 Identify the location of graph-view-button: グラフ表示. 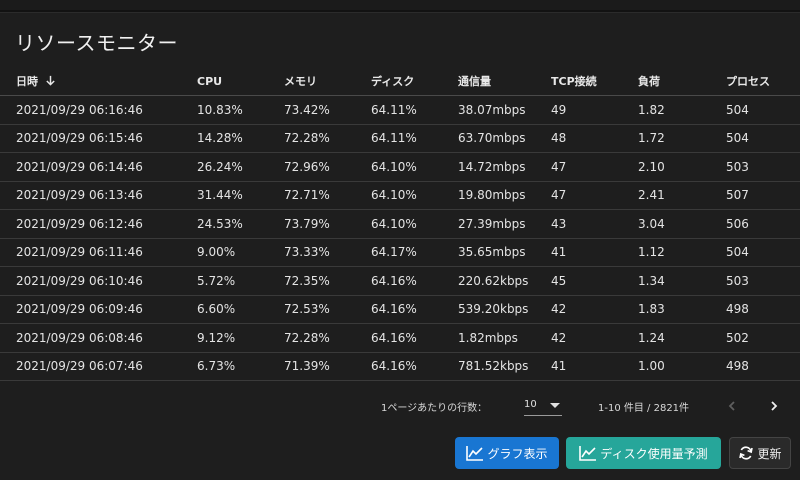
(507, 453).